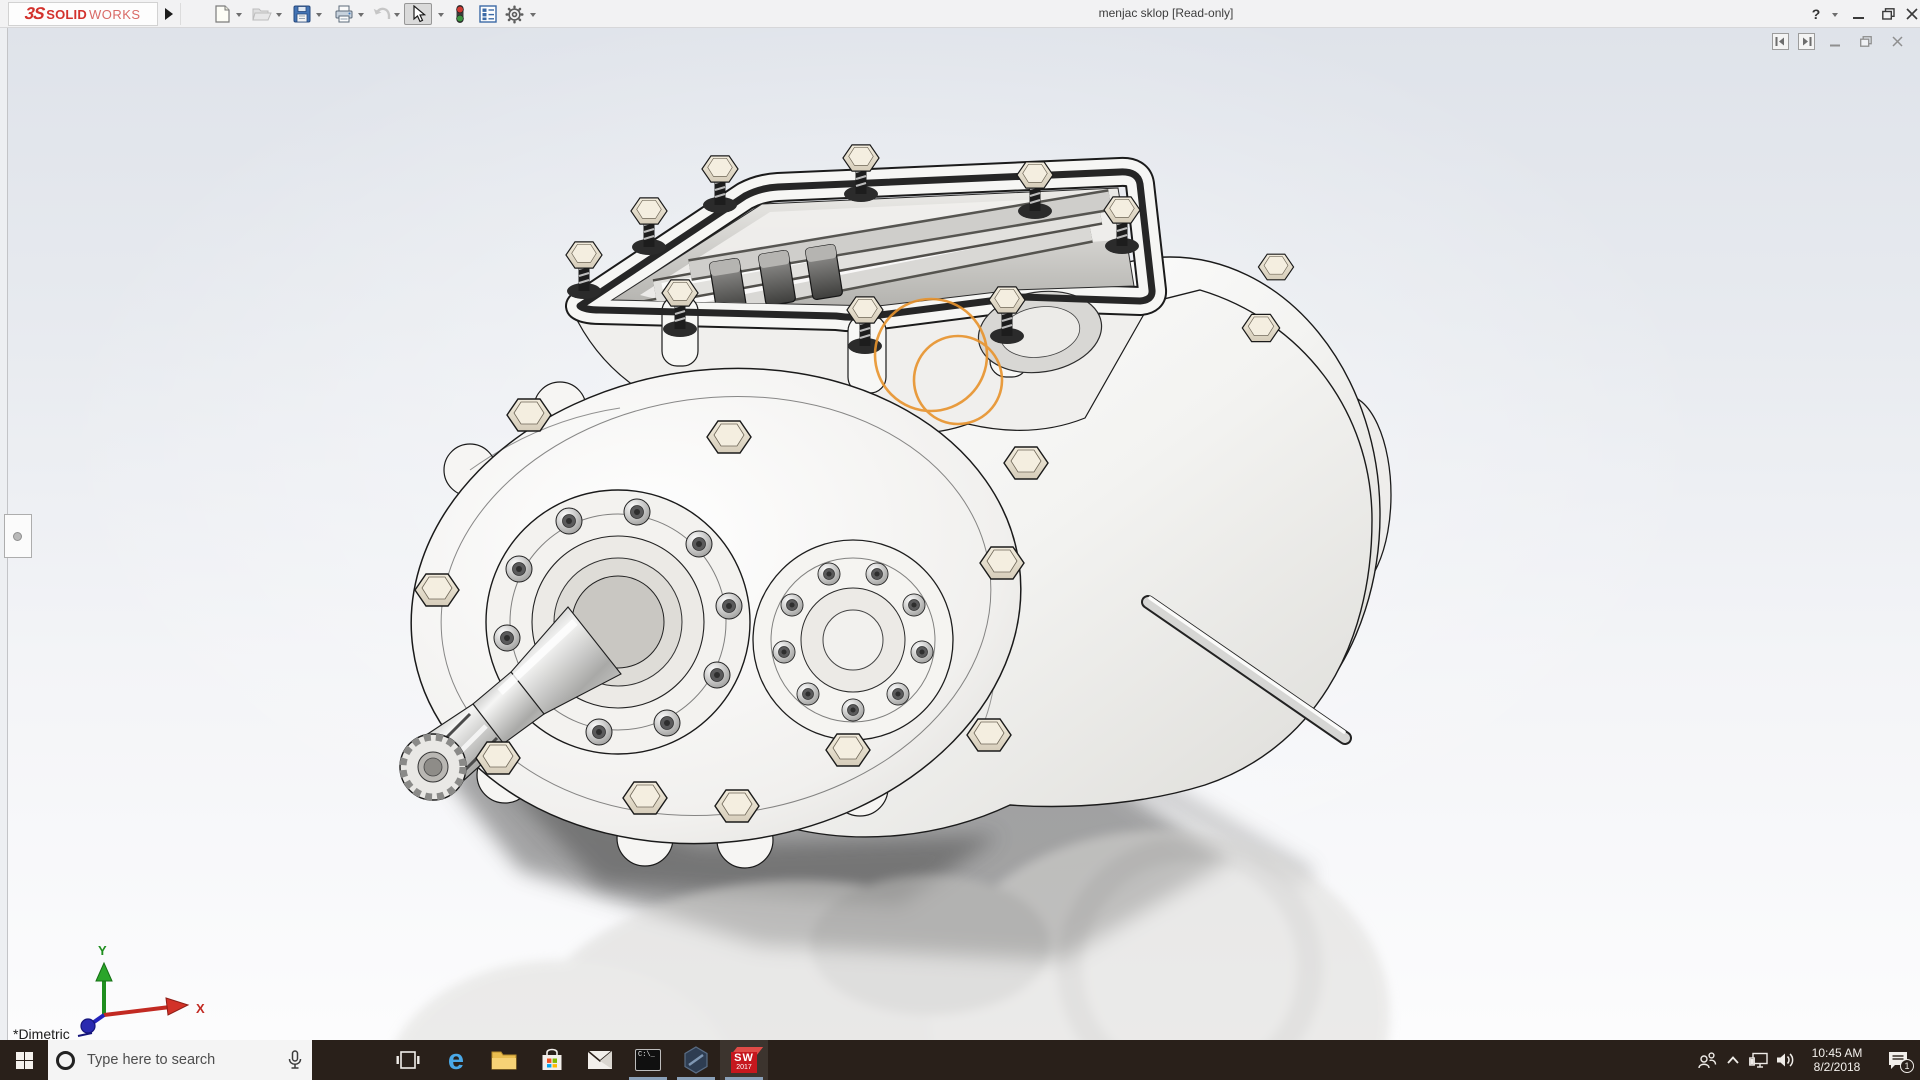 The height and width of the screenshot is (1080, 1920). I want to click on search-input, so click(181, 1060).